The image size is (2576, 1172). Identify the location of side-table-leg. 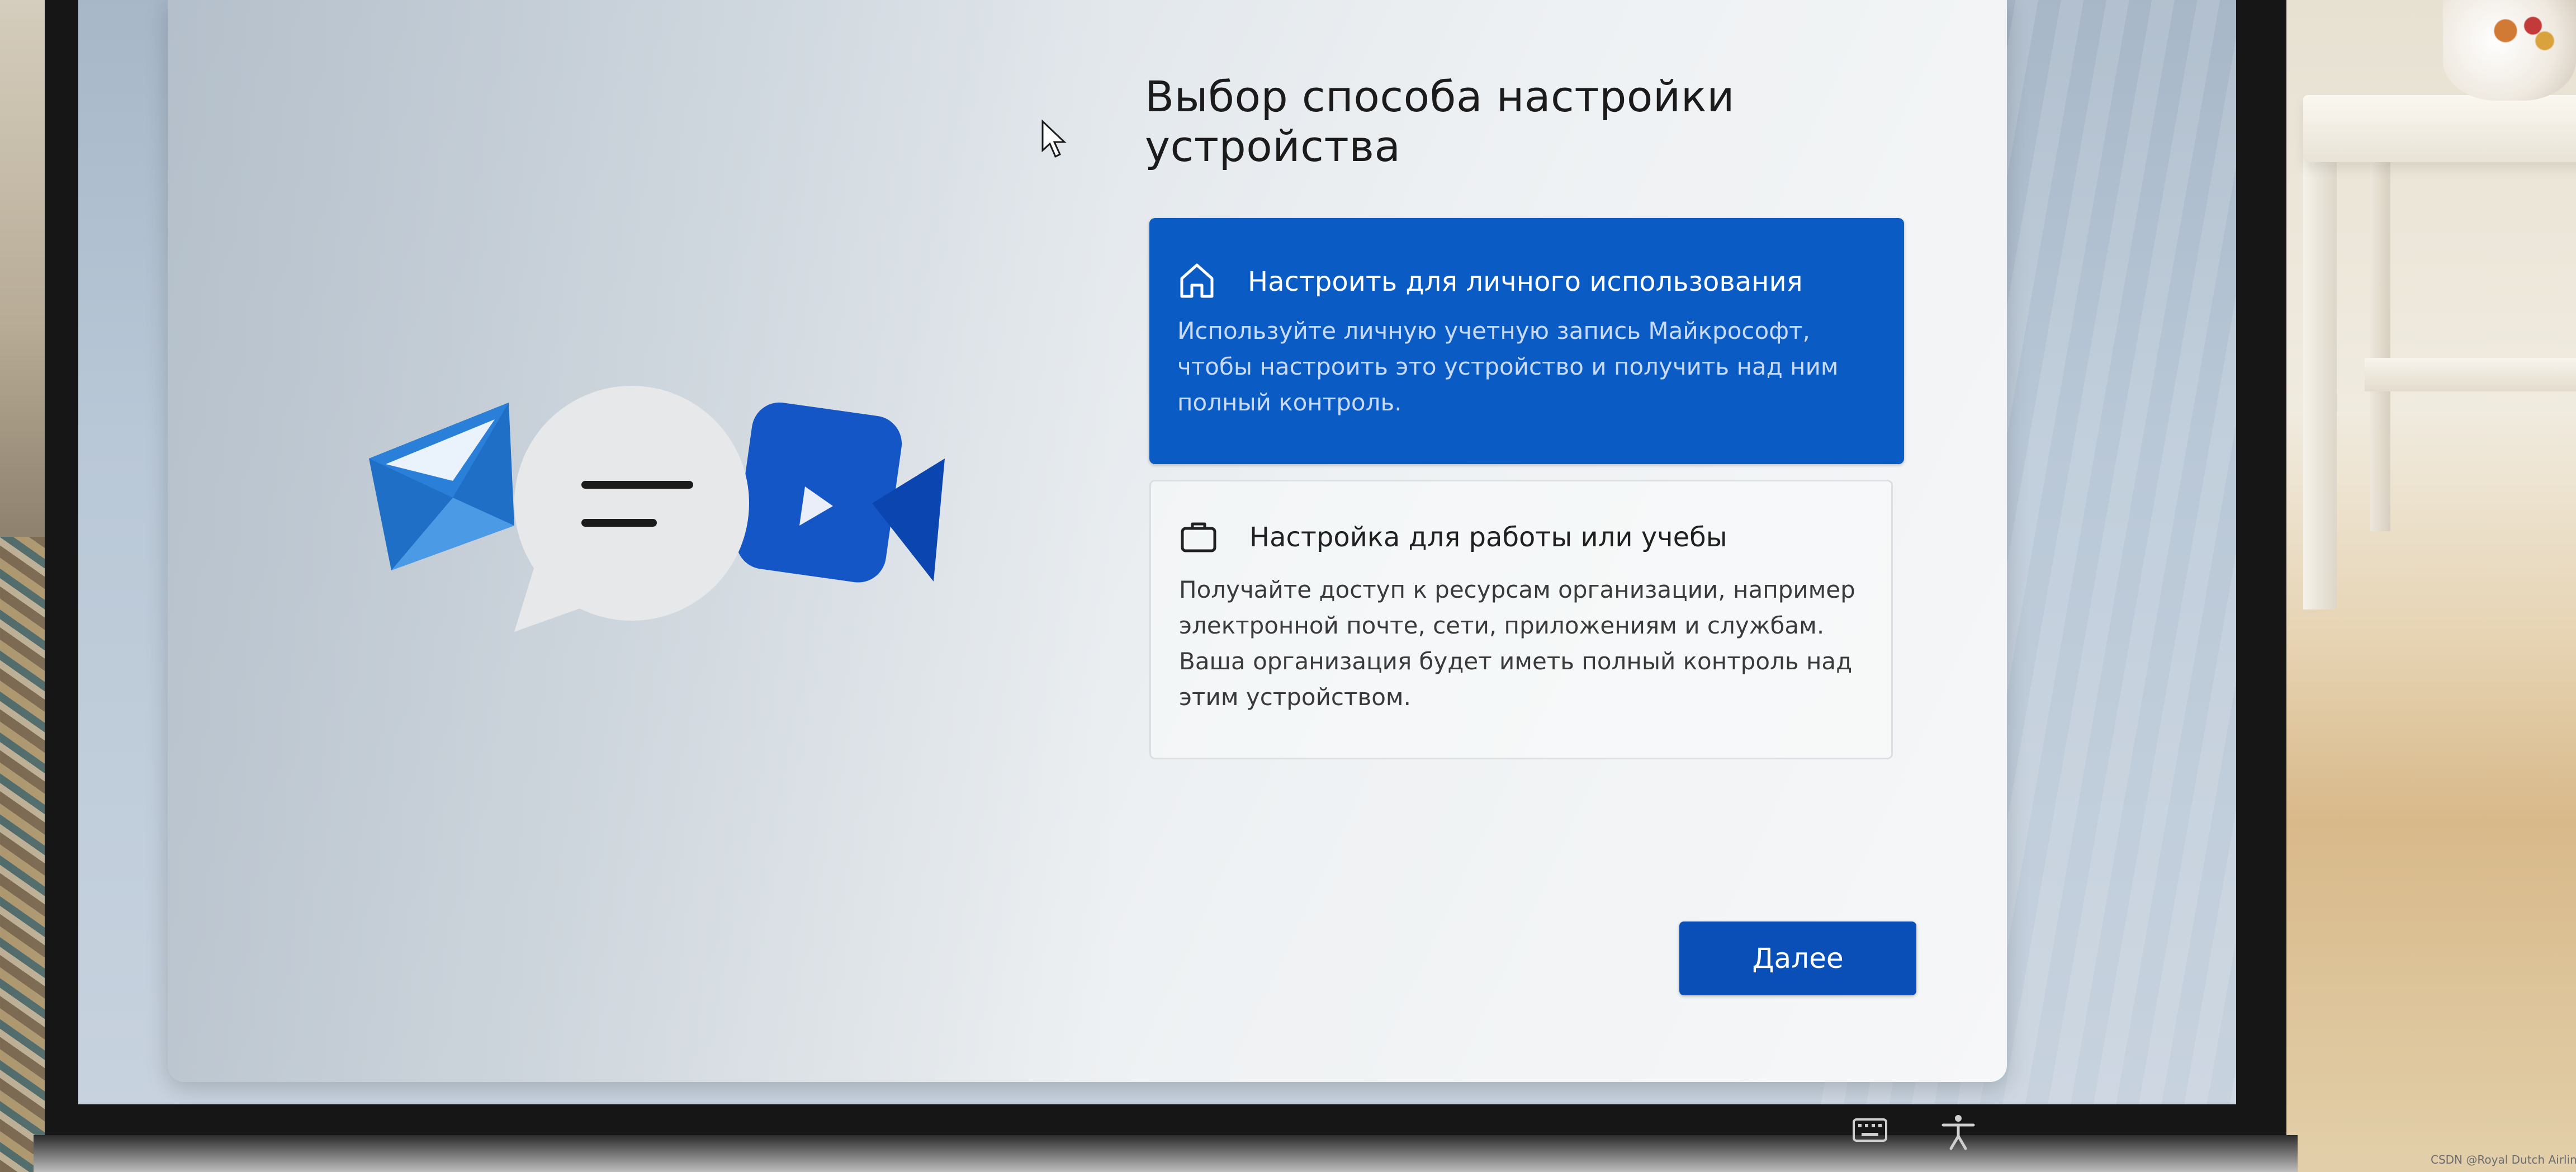
(2320, 380).